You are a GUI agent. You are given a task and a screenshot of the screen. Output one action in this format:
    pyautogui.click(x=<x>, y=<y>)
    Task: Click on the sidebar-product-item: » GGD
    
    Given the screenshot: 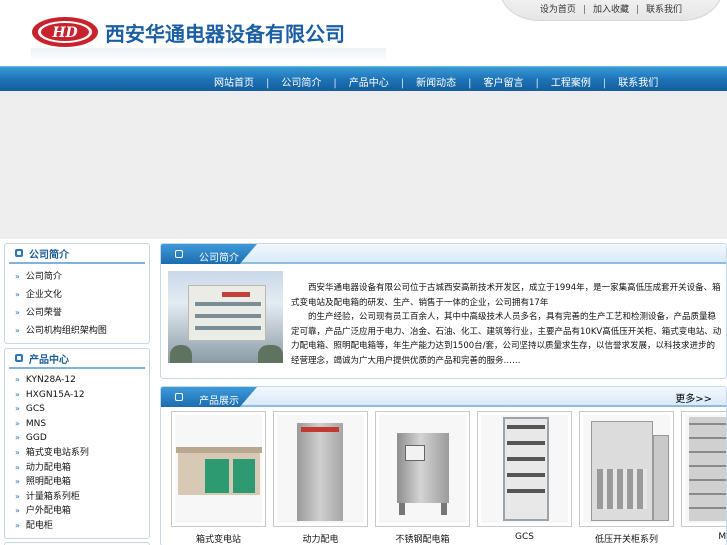 What is the action you would take?
    pyautogui.click(x=82, y=438)
    